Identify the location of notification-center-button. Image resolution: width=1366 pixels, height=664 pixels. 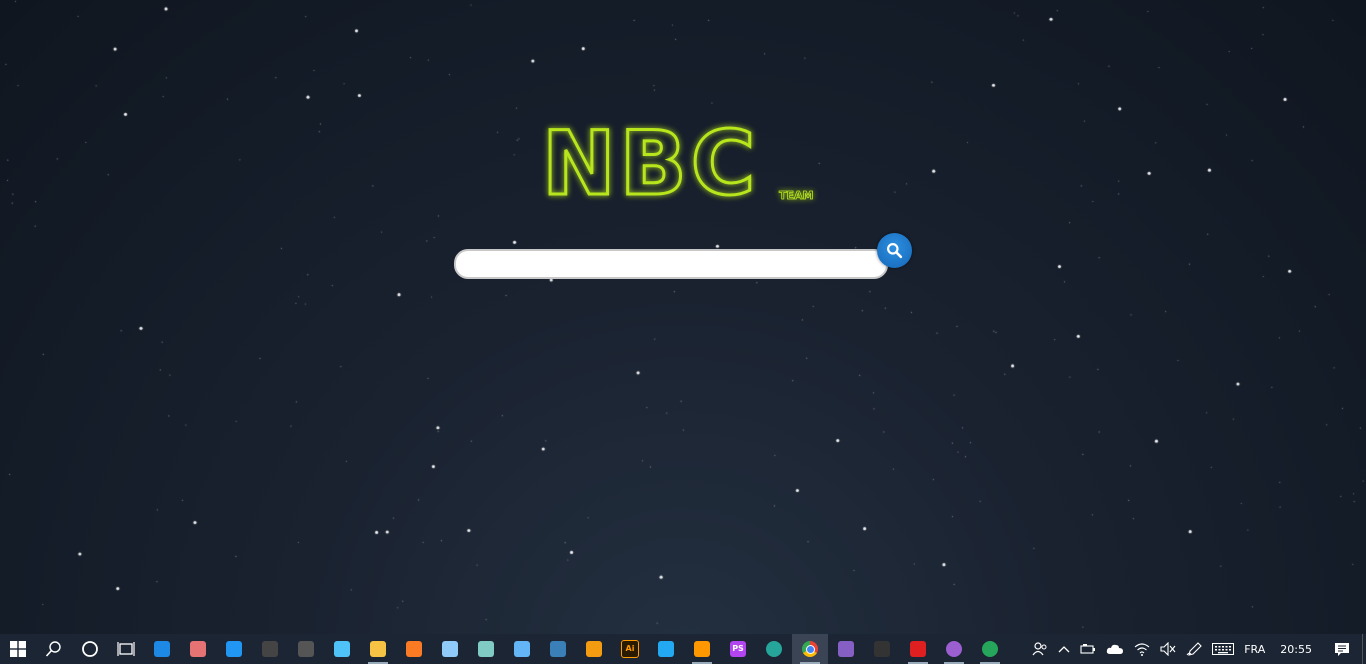
(1342, 649).